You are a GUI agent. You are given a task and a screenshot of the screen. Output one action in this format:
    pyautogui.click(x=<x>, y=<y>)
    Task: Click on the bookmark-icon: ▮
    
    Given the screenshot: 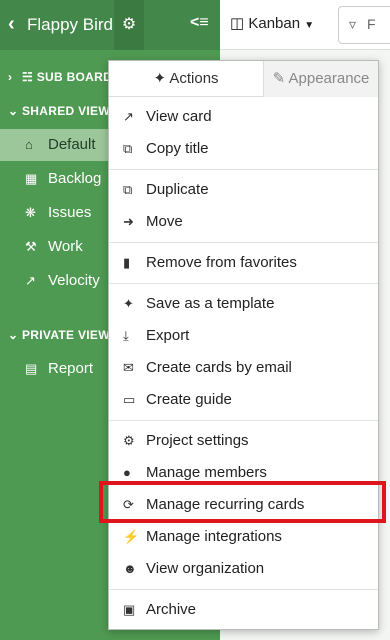 What is the action you would take?
    pyautogui.click(x=127, y=262)
    